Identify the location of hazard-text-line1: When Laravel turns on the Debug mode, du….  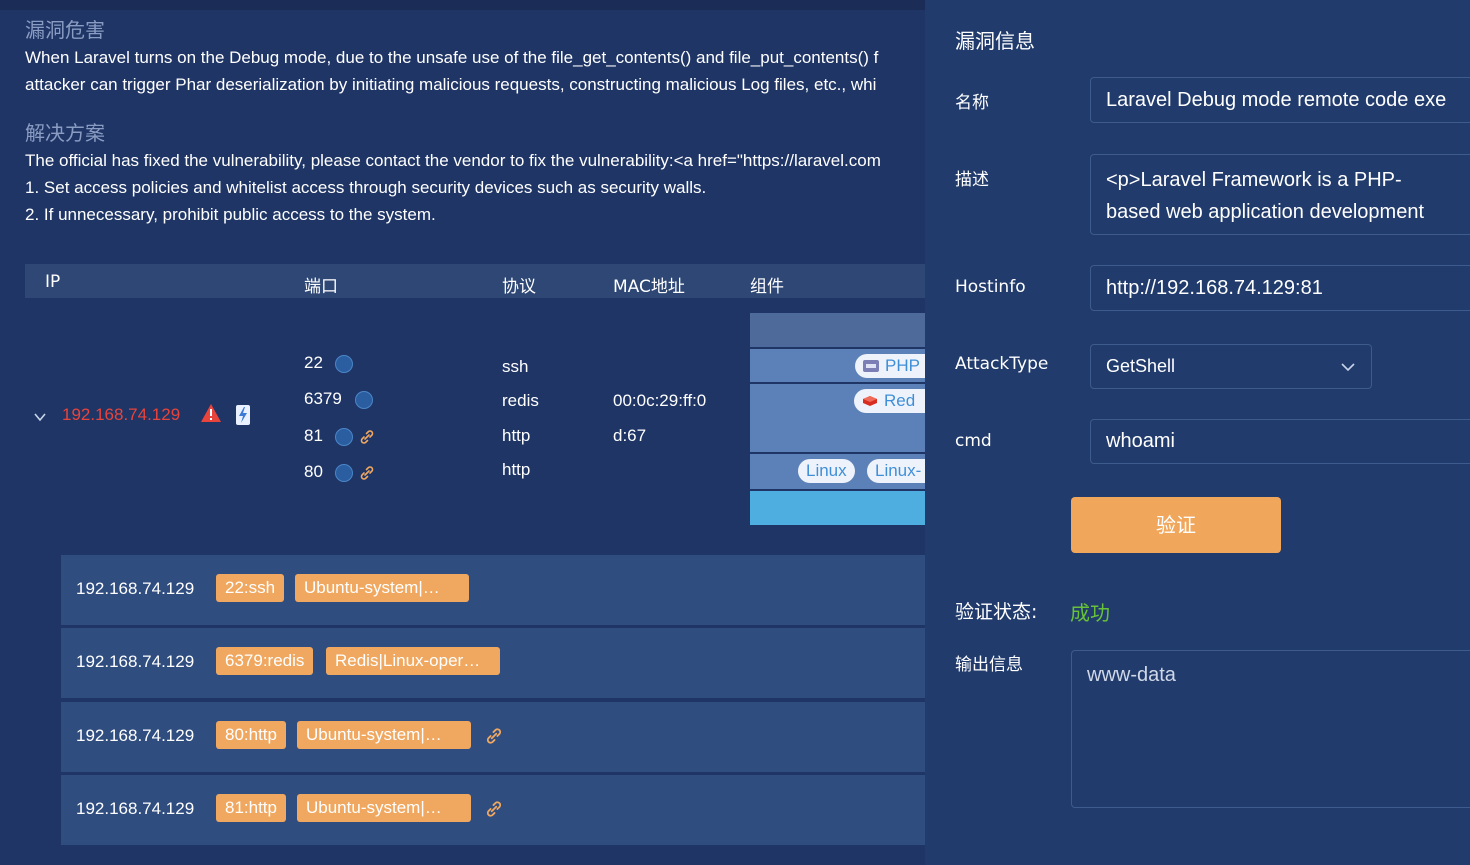
(452, 57).